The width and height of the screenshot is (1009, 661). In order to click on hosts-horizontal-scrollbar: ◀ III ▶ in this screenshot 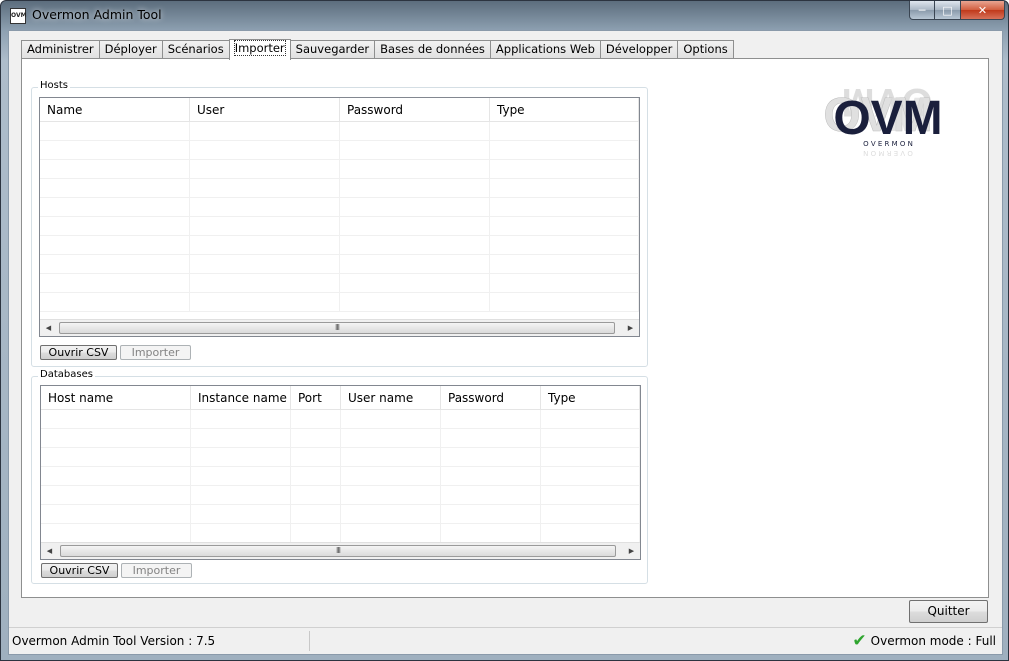, I will do `click(339, 327)`.